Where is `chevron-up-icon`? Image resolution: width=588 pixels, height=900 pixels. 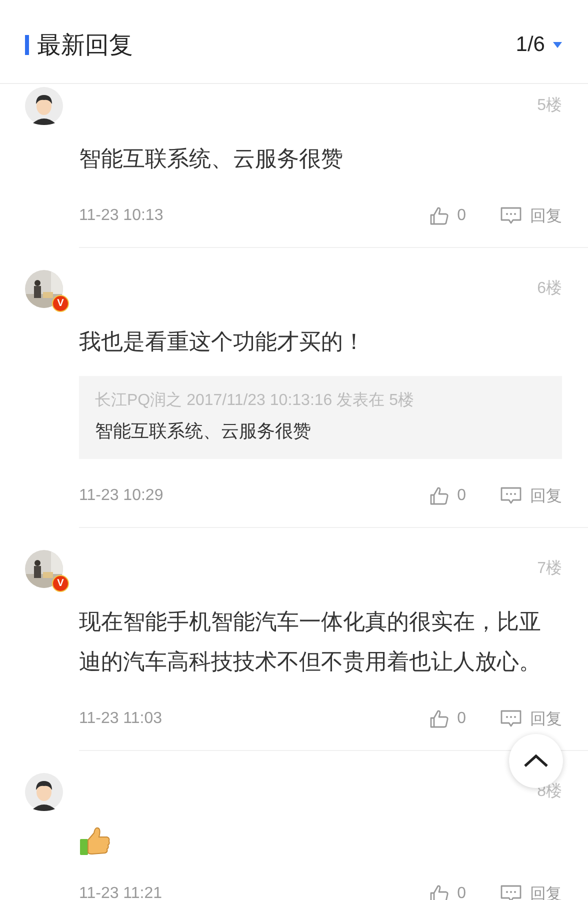
chevron-up-icon is located at coordinates (536, 761).